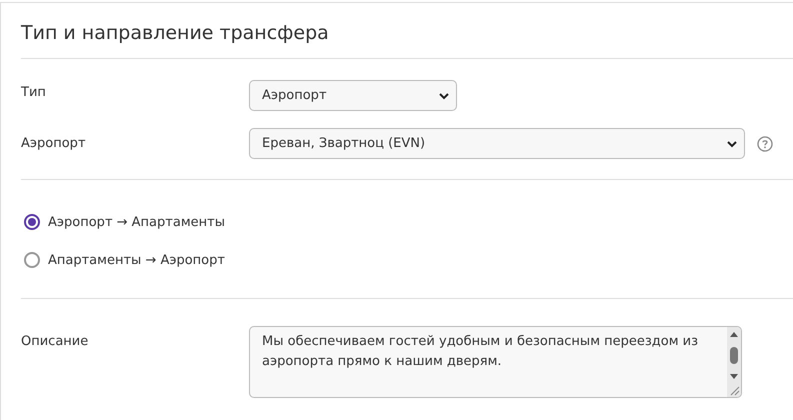 The width and height of the screenshot is (793, 420). Describe the element at coordinates (497, 143) in the screenshot. I see `select-field: Ереван, Звартноц (EVN)` at that location.